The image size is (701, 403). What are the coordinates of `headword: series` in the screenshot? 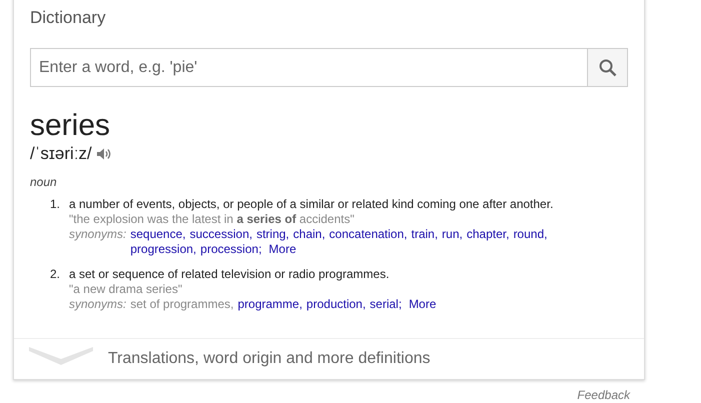 It's located at (71, 126).